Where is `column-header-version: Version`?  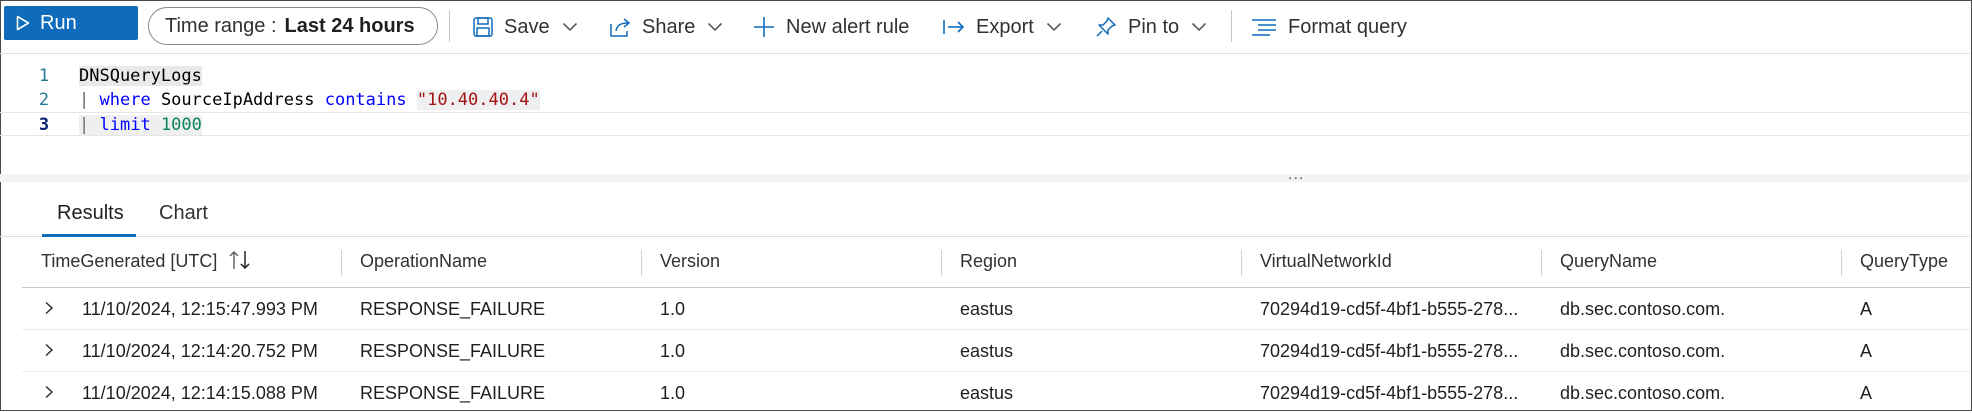 column-header-version: Version is located at coordinates (690, 261).